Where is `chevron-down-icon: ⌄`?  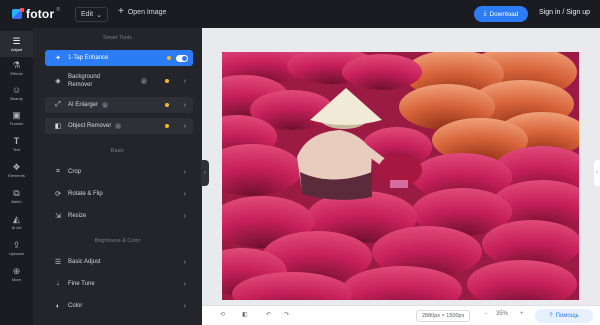 chevron-down-icon: ⌄ is located at coordinates (99, 15).